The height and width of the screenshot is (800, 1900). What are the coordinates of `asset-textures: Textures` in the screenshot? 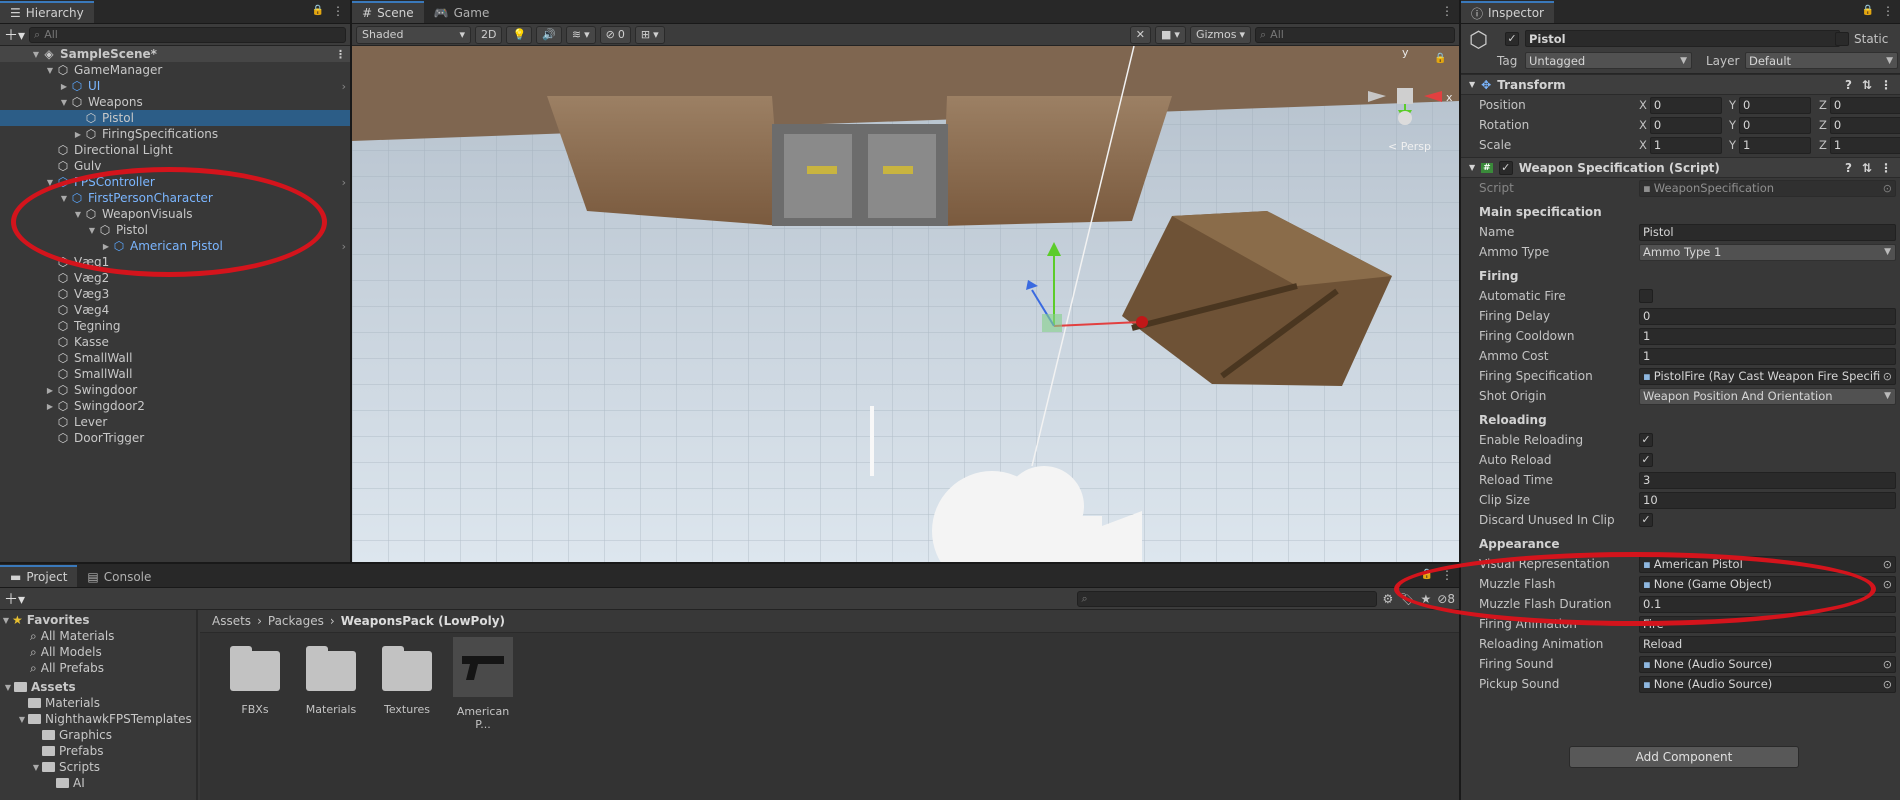 It's located at (407, 681).